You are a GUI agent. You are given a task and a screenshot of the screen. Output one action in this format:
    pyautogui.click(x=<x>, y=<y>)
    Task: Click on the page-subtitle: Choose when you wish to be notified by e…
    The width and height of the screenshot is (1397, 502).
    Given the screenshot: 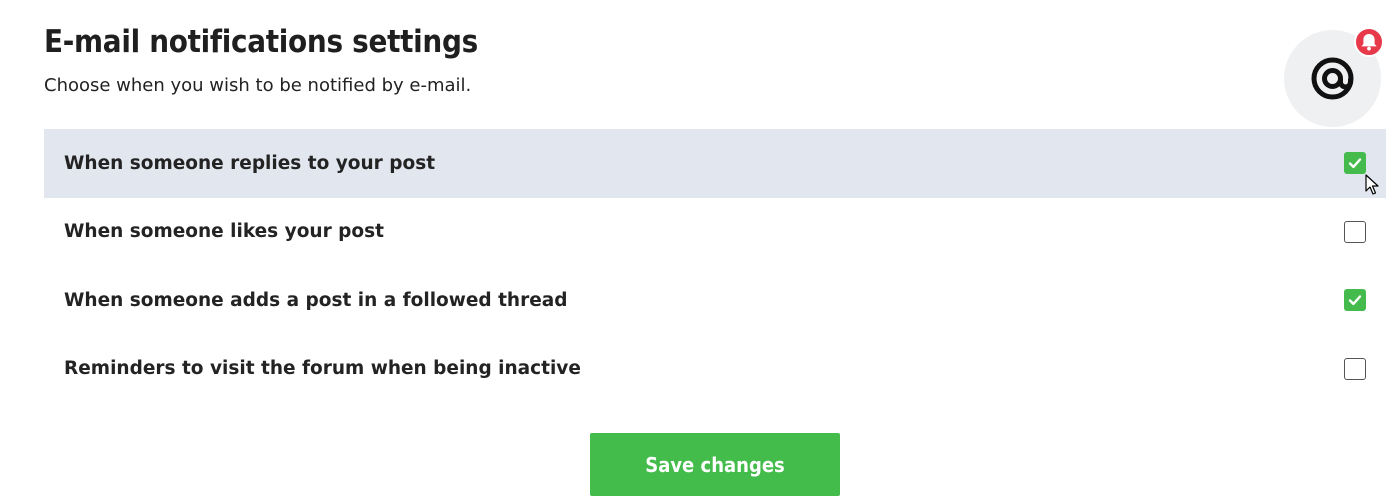 What is the action you would take?
    pyautogui.click(x=258, y=85)
    